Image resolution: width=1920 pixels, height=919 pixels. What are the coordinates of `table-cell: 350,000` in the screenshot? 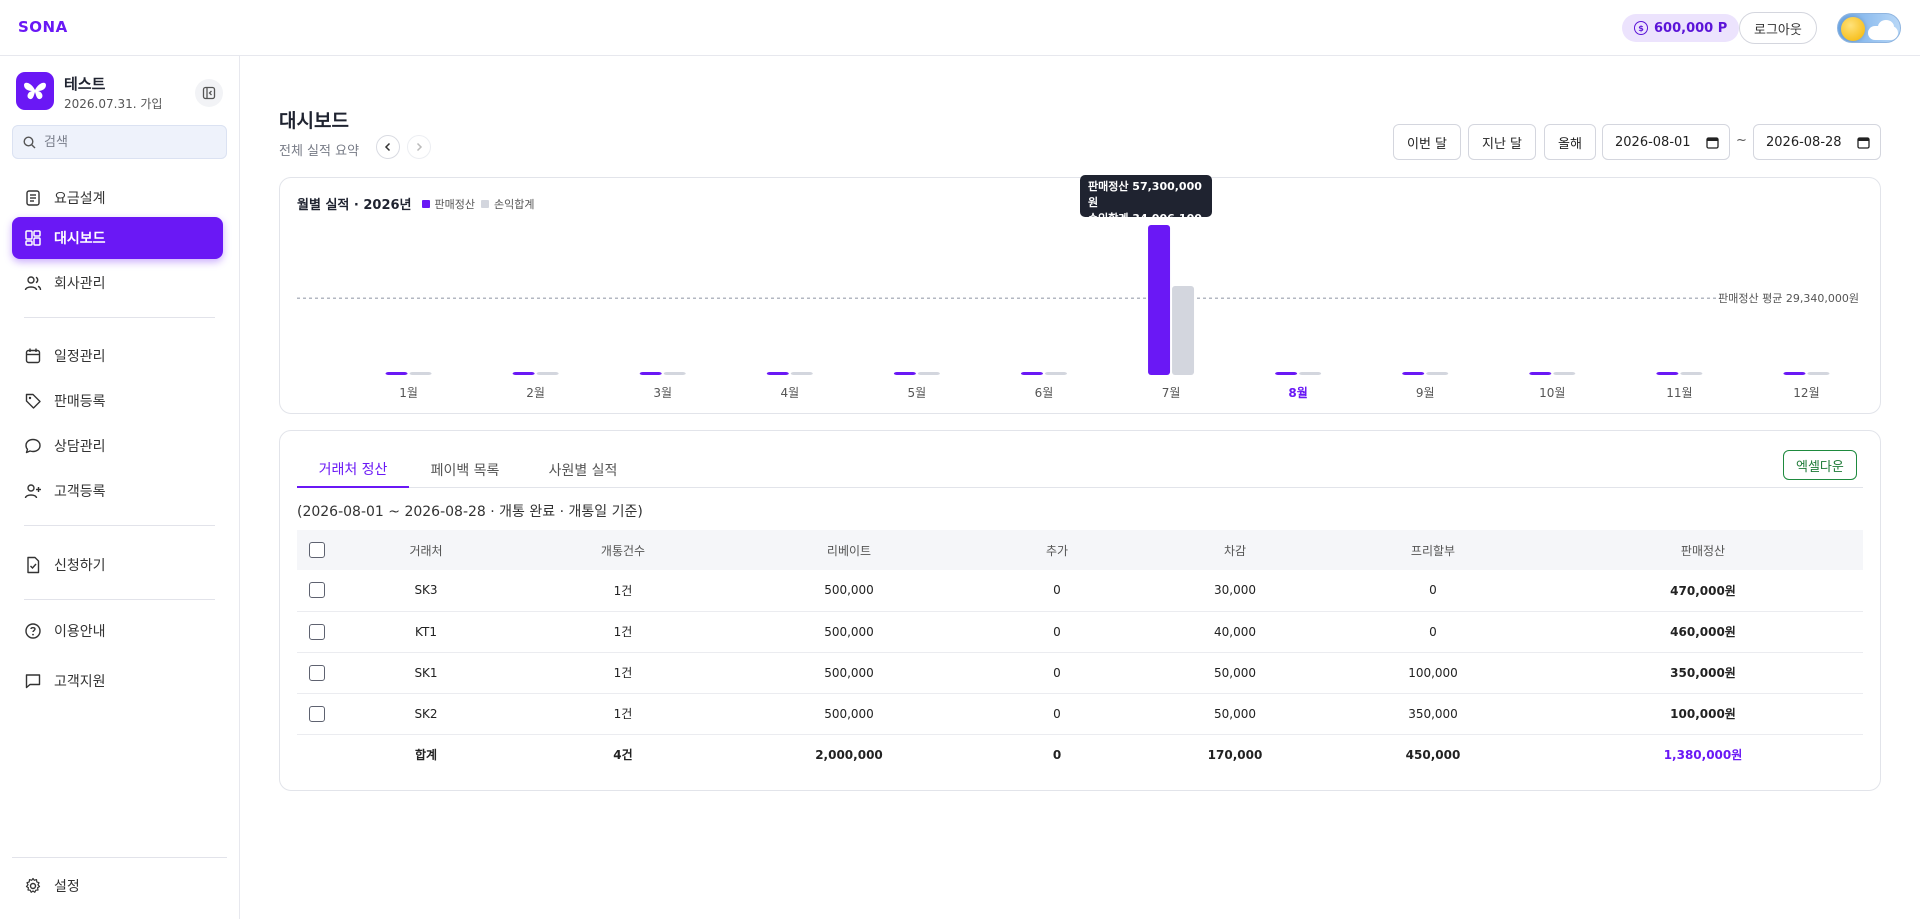 It's located at (1433, 714).